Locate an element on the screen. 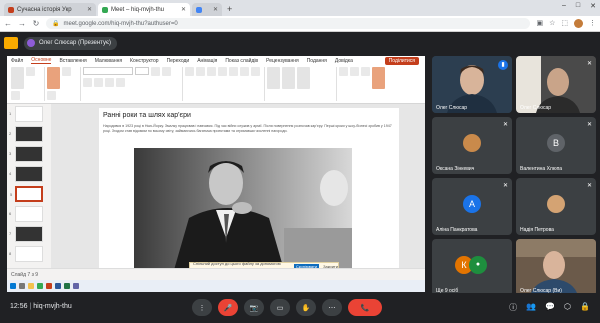 This screenshot has height=323, width=600. activities-icon: ⬡ is located at coordinates (567, 307).